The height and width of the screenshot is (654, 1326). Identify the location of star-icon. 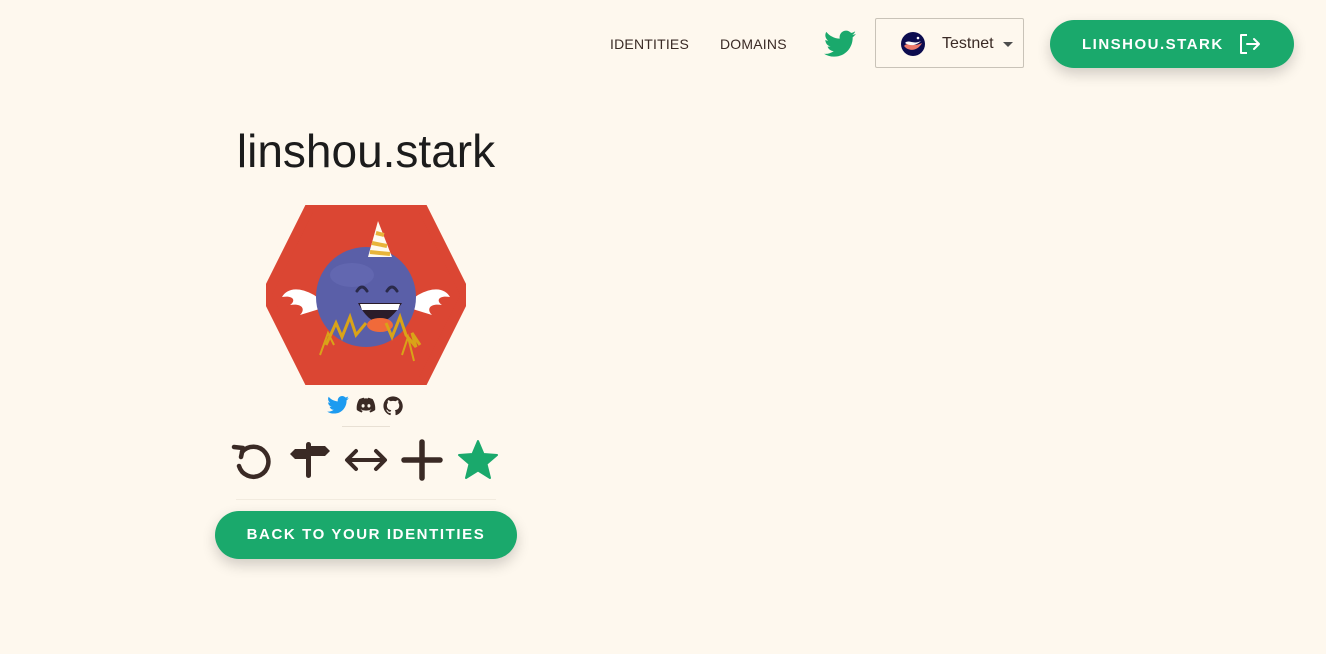
(478, 460).